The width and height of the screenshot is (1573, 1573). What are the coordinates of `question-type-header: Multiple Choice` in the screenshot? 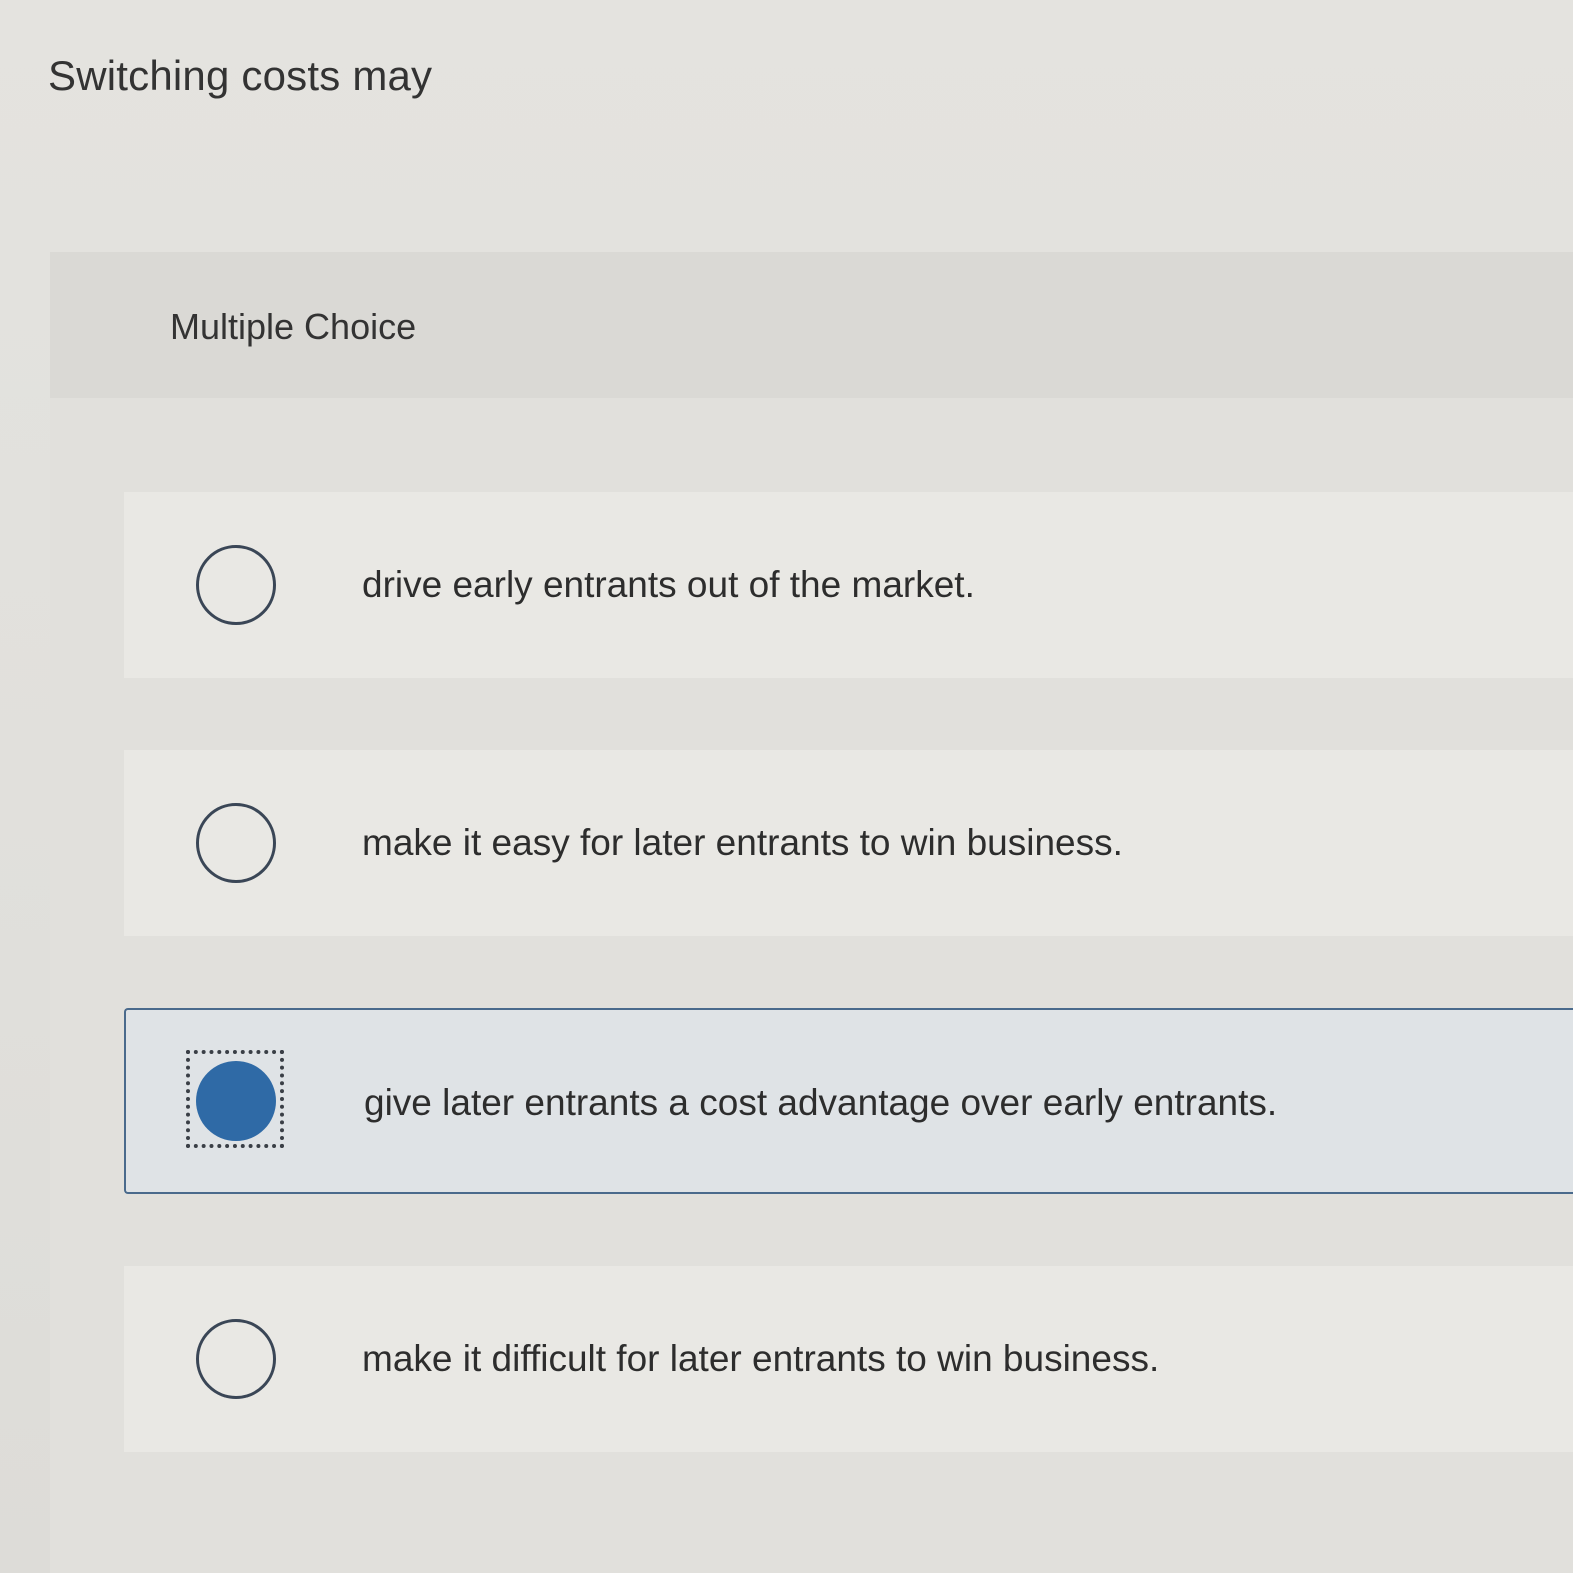 It's located at (811, 325).